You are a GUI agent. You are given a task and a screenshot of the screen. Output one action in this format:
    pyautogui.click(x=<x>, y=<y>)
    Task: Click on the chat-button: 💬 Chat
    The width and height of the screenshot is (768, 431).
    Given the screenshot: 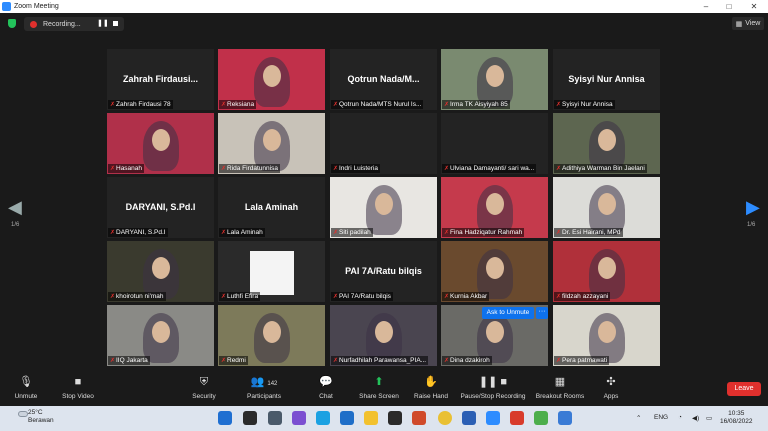 What is the action you would take?
    pyautogui.click(x=326, y=389)
    